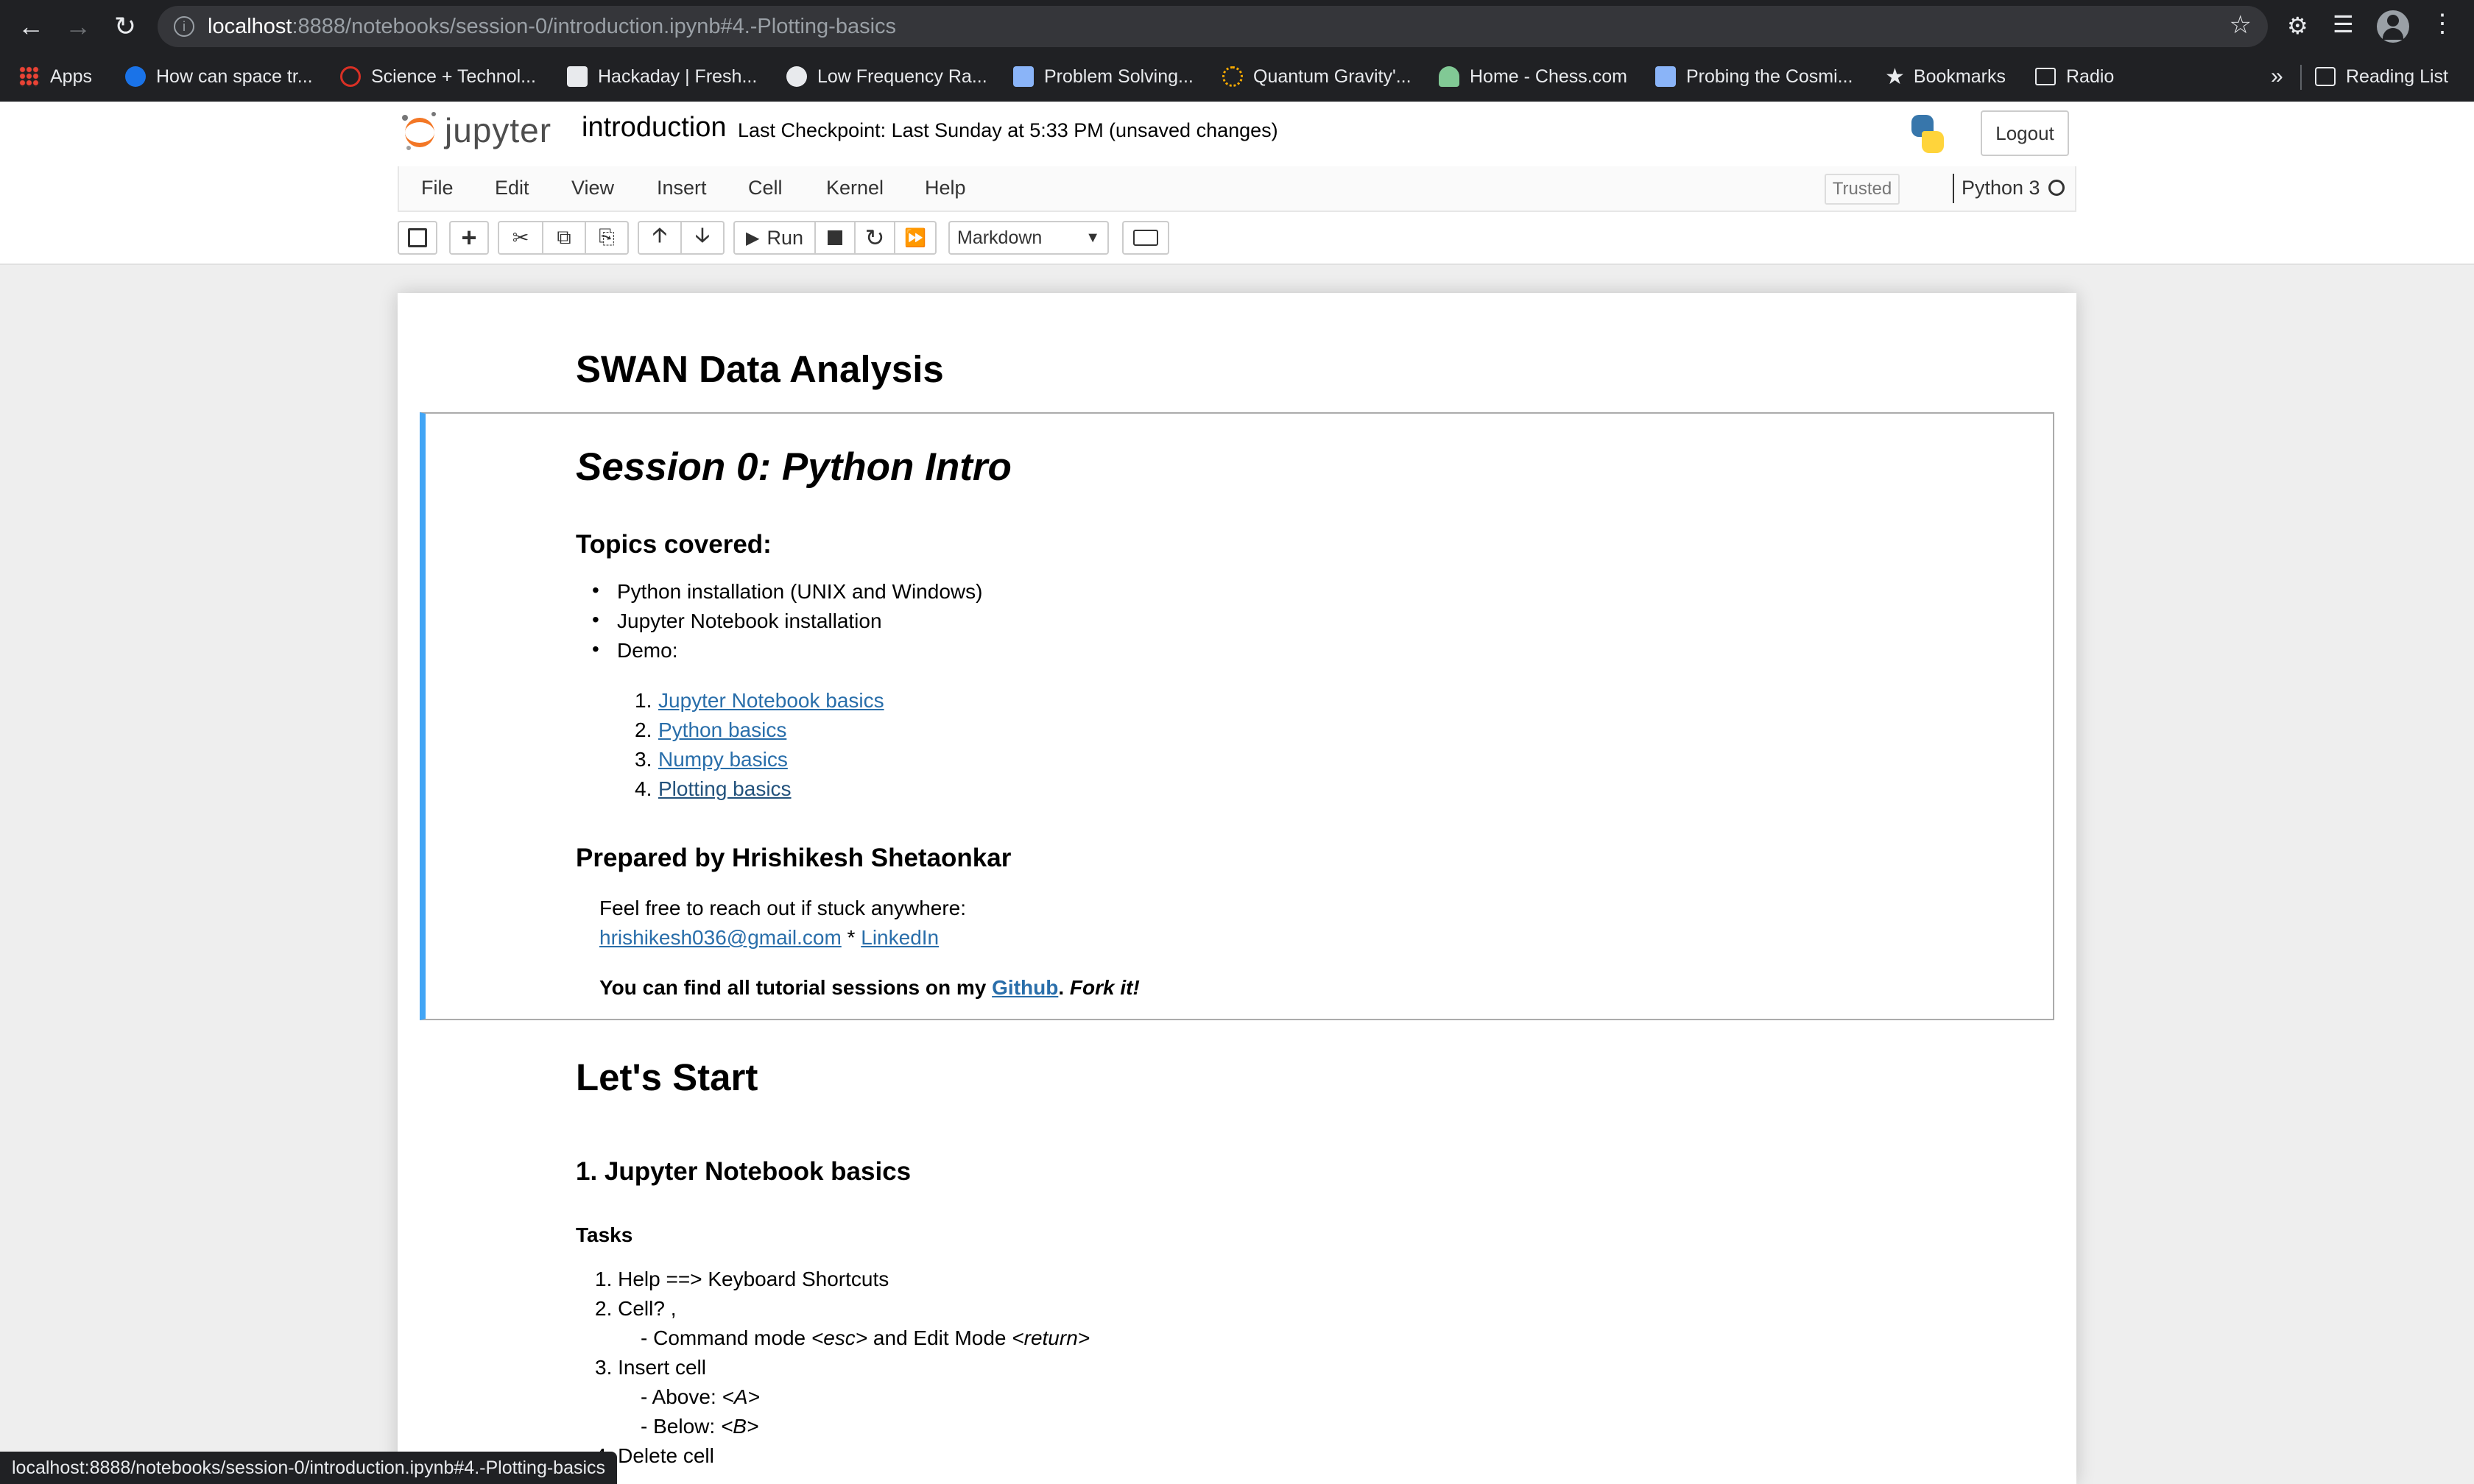 This screenshot has height=1484, width=2474. What do you see at coordinates (643, 700) in the screenshot?
I see `list-number: 1.` at bounding box center [643, 700].